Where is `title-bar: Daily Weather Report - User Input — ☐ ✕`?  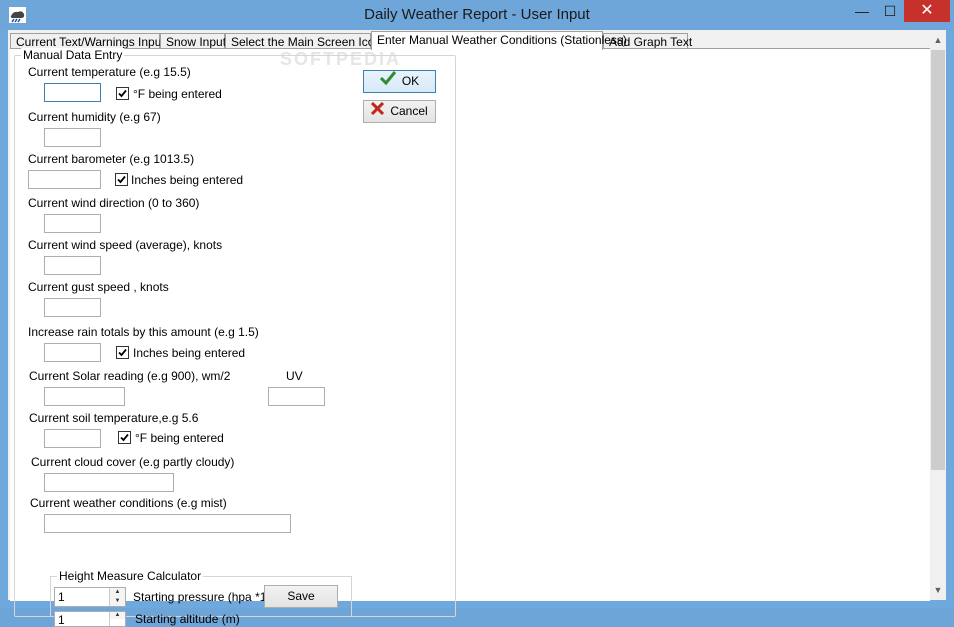 title-bar: Daily Weather Report - User Input — ☐ ✕ is located at coordinates (477, 15).